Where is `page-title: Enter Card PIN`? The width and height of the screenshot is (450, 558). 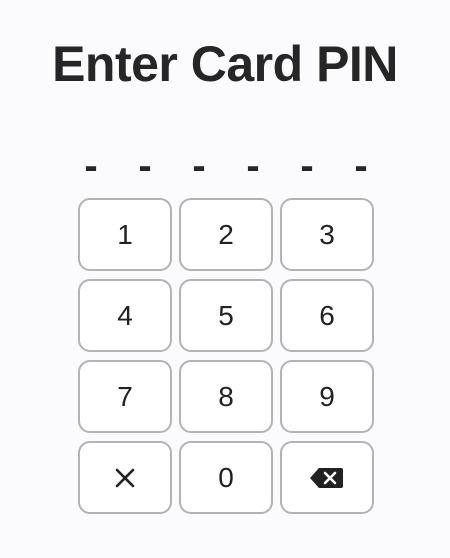 page-title: Enter Card PIN is located at coordinates (225, 64).